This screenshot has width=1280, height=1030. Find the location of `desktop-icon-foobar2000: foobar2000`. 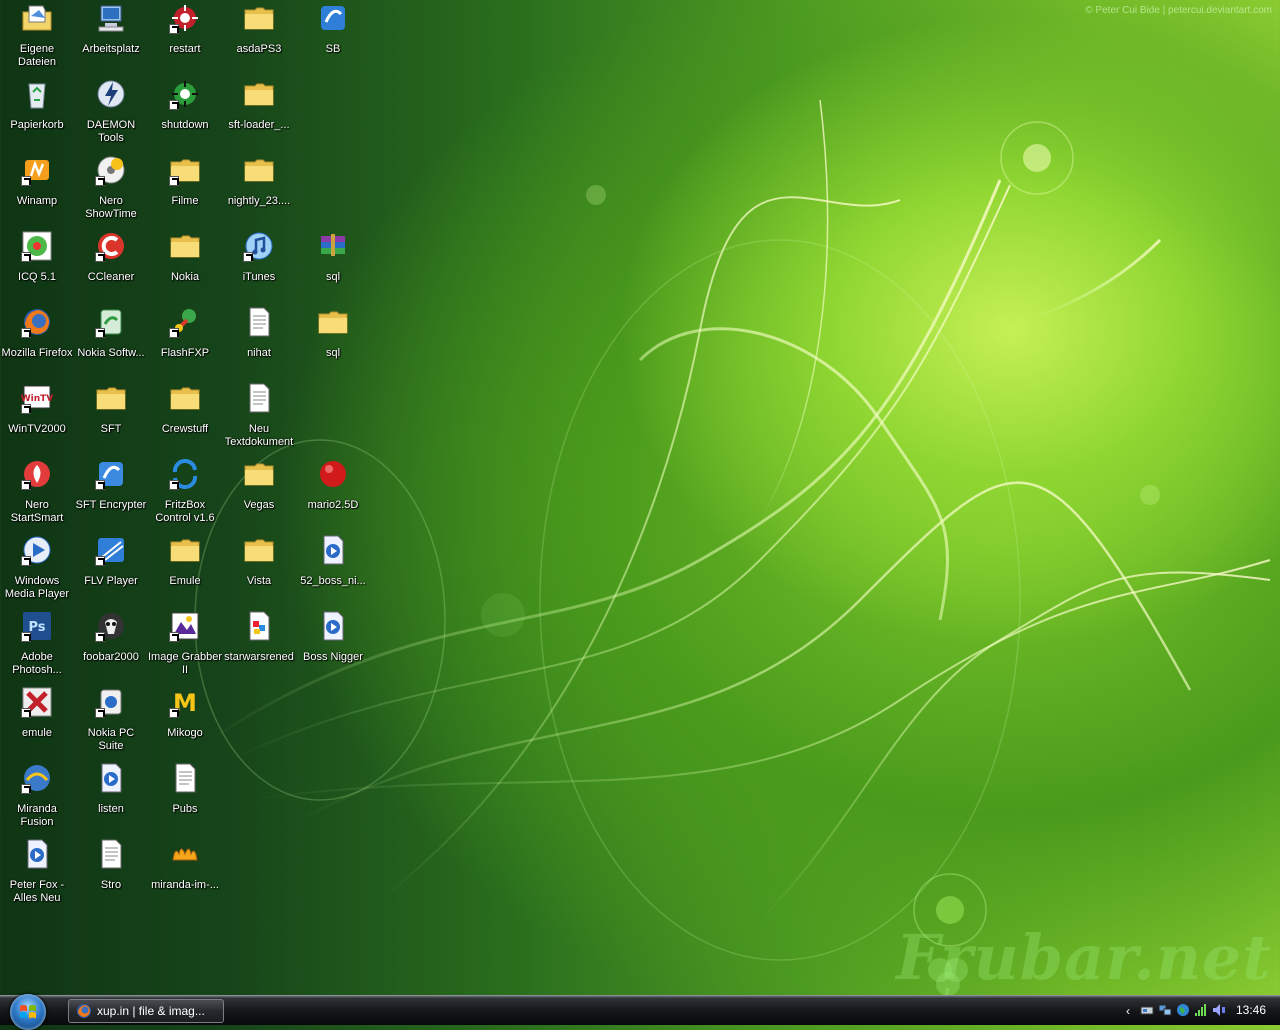

desktop-icon-foobar2000: foobar2000 is located at coordinates (111, 645).